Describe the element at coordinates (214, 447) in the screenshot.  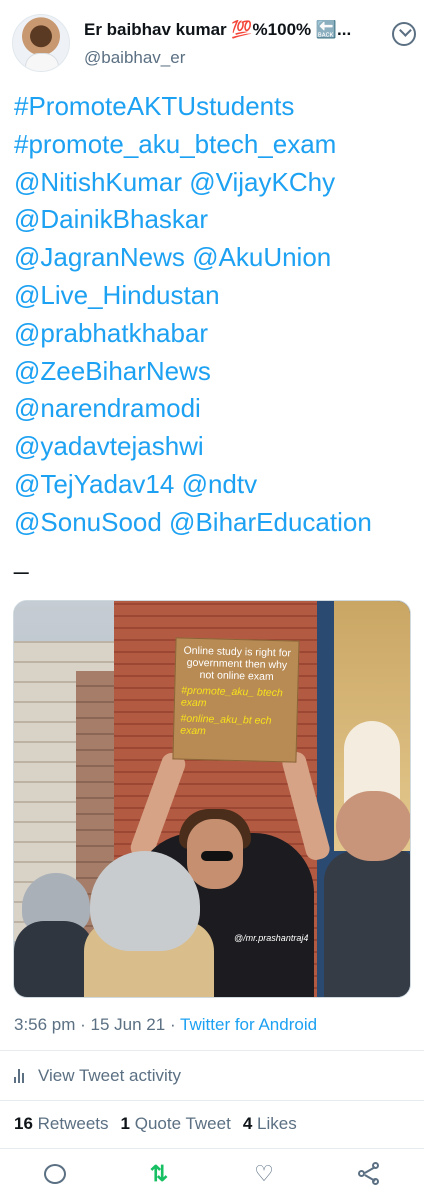
I see `mention-link: @yadavtejashwi` at that location.